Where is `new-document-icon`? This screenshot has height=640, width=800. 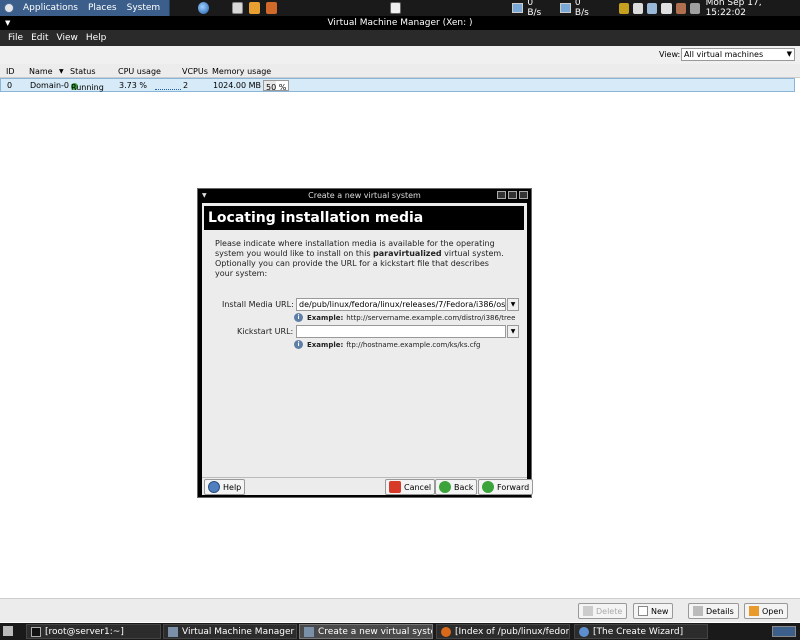 new-document-icon is located at coordinates (643, 611).